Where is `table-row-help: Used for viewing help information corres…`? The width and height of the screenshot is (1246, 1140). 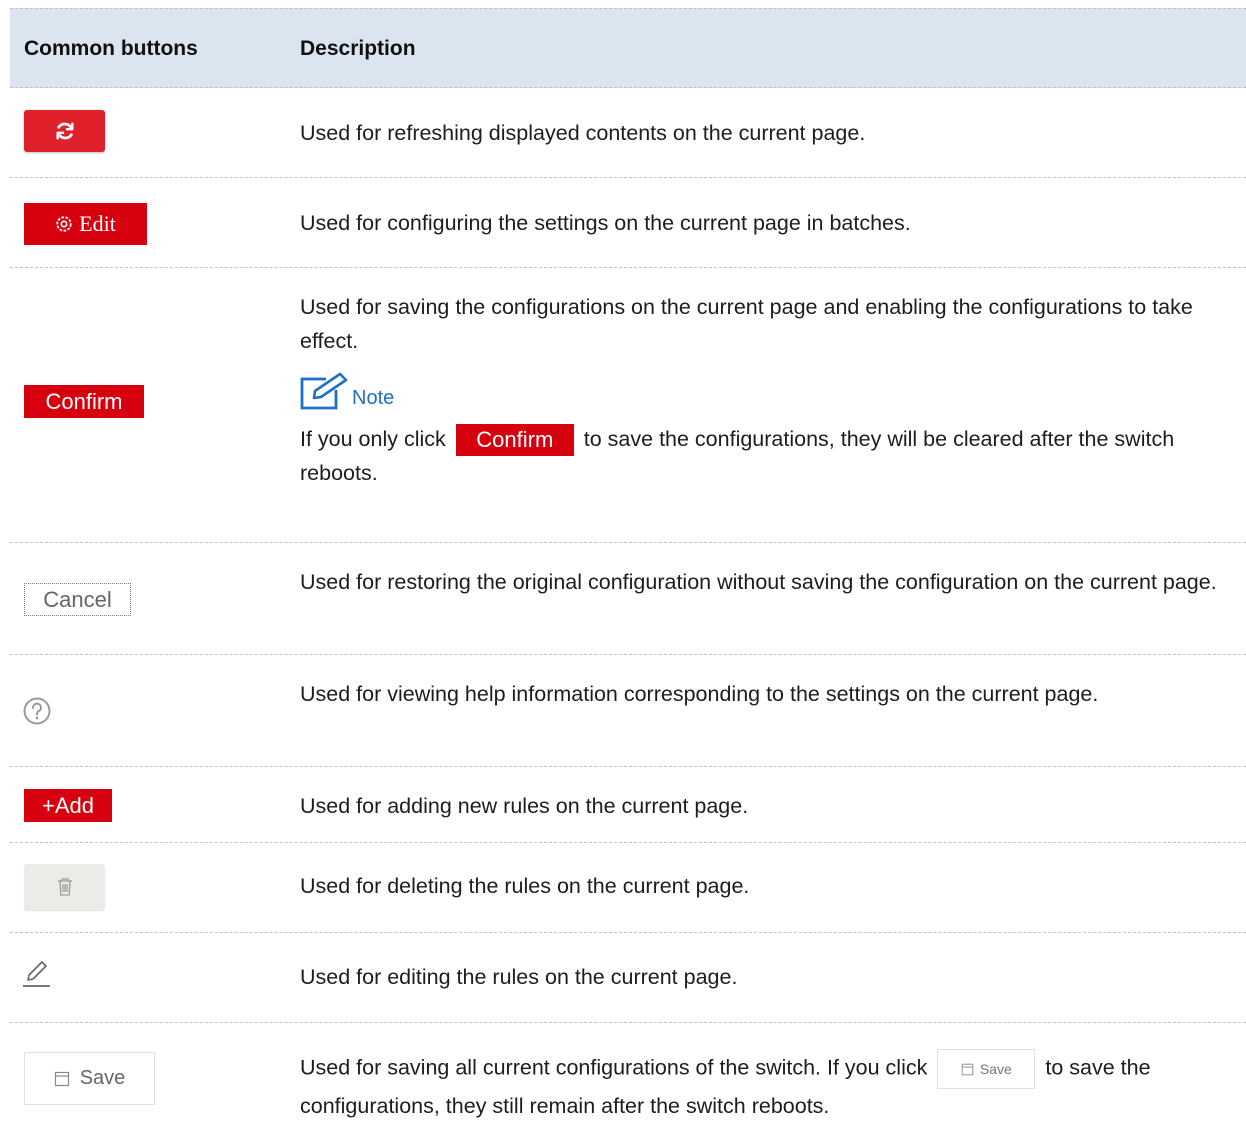
table-row-help: Used for viewing help information corres… is located at coordinates (628, 711).